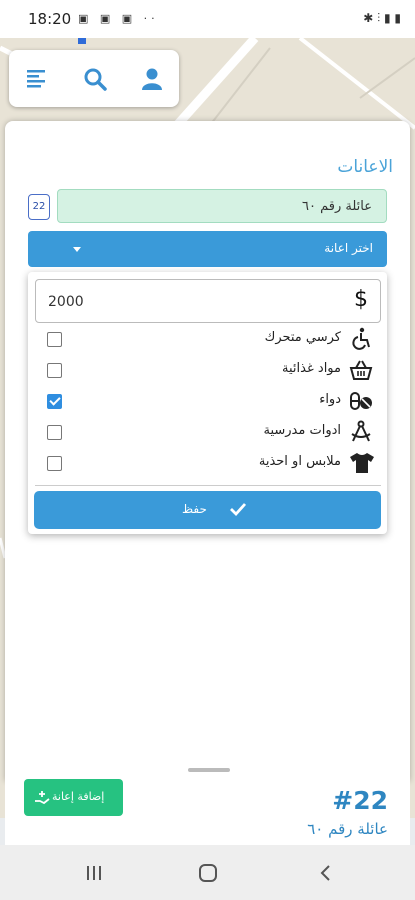 The width and height of the screenshot is (415, 900). I want to click on aid-option-school: ادوات مدرسية, so click(207, 435).